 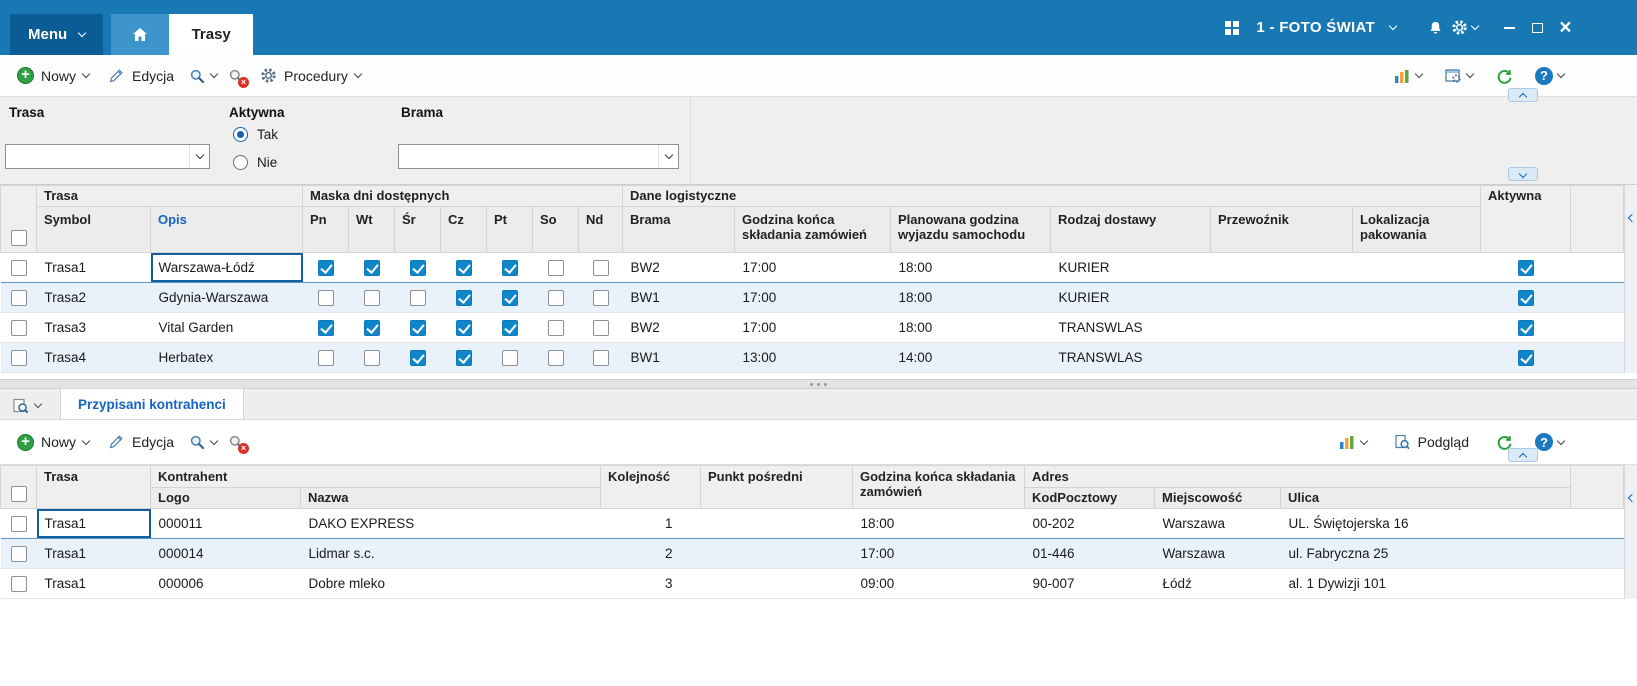 I want to click on col-header-rodzaj: Rodzaj dostawy, so click(x=1130, y=229).